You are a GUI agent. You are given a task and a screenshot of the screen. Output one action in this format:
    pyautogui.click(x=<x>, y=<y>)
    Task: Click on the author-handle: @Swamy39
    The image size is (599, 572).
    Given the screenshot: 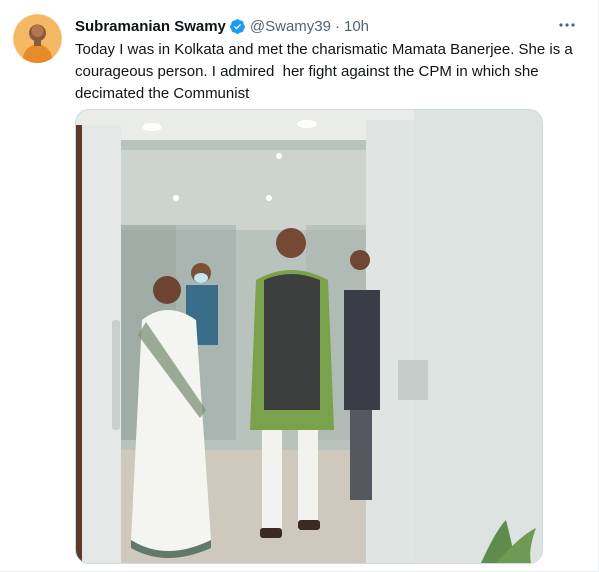 What is the action you would take?
    pyautogui.click(x=290, y=26)
    